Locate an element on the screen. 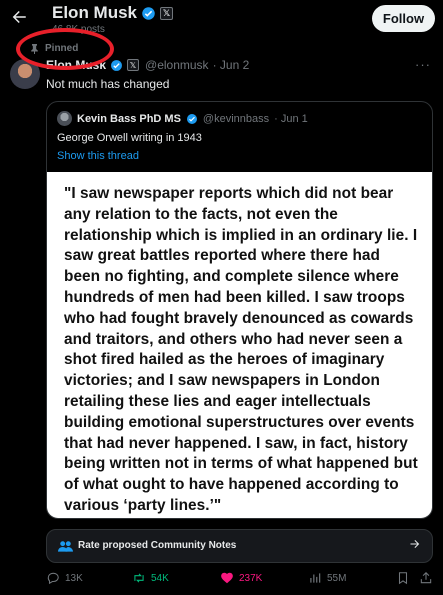  quoted-date: · Jun 1 is located at coordinates (291, 118).